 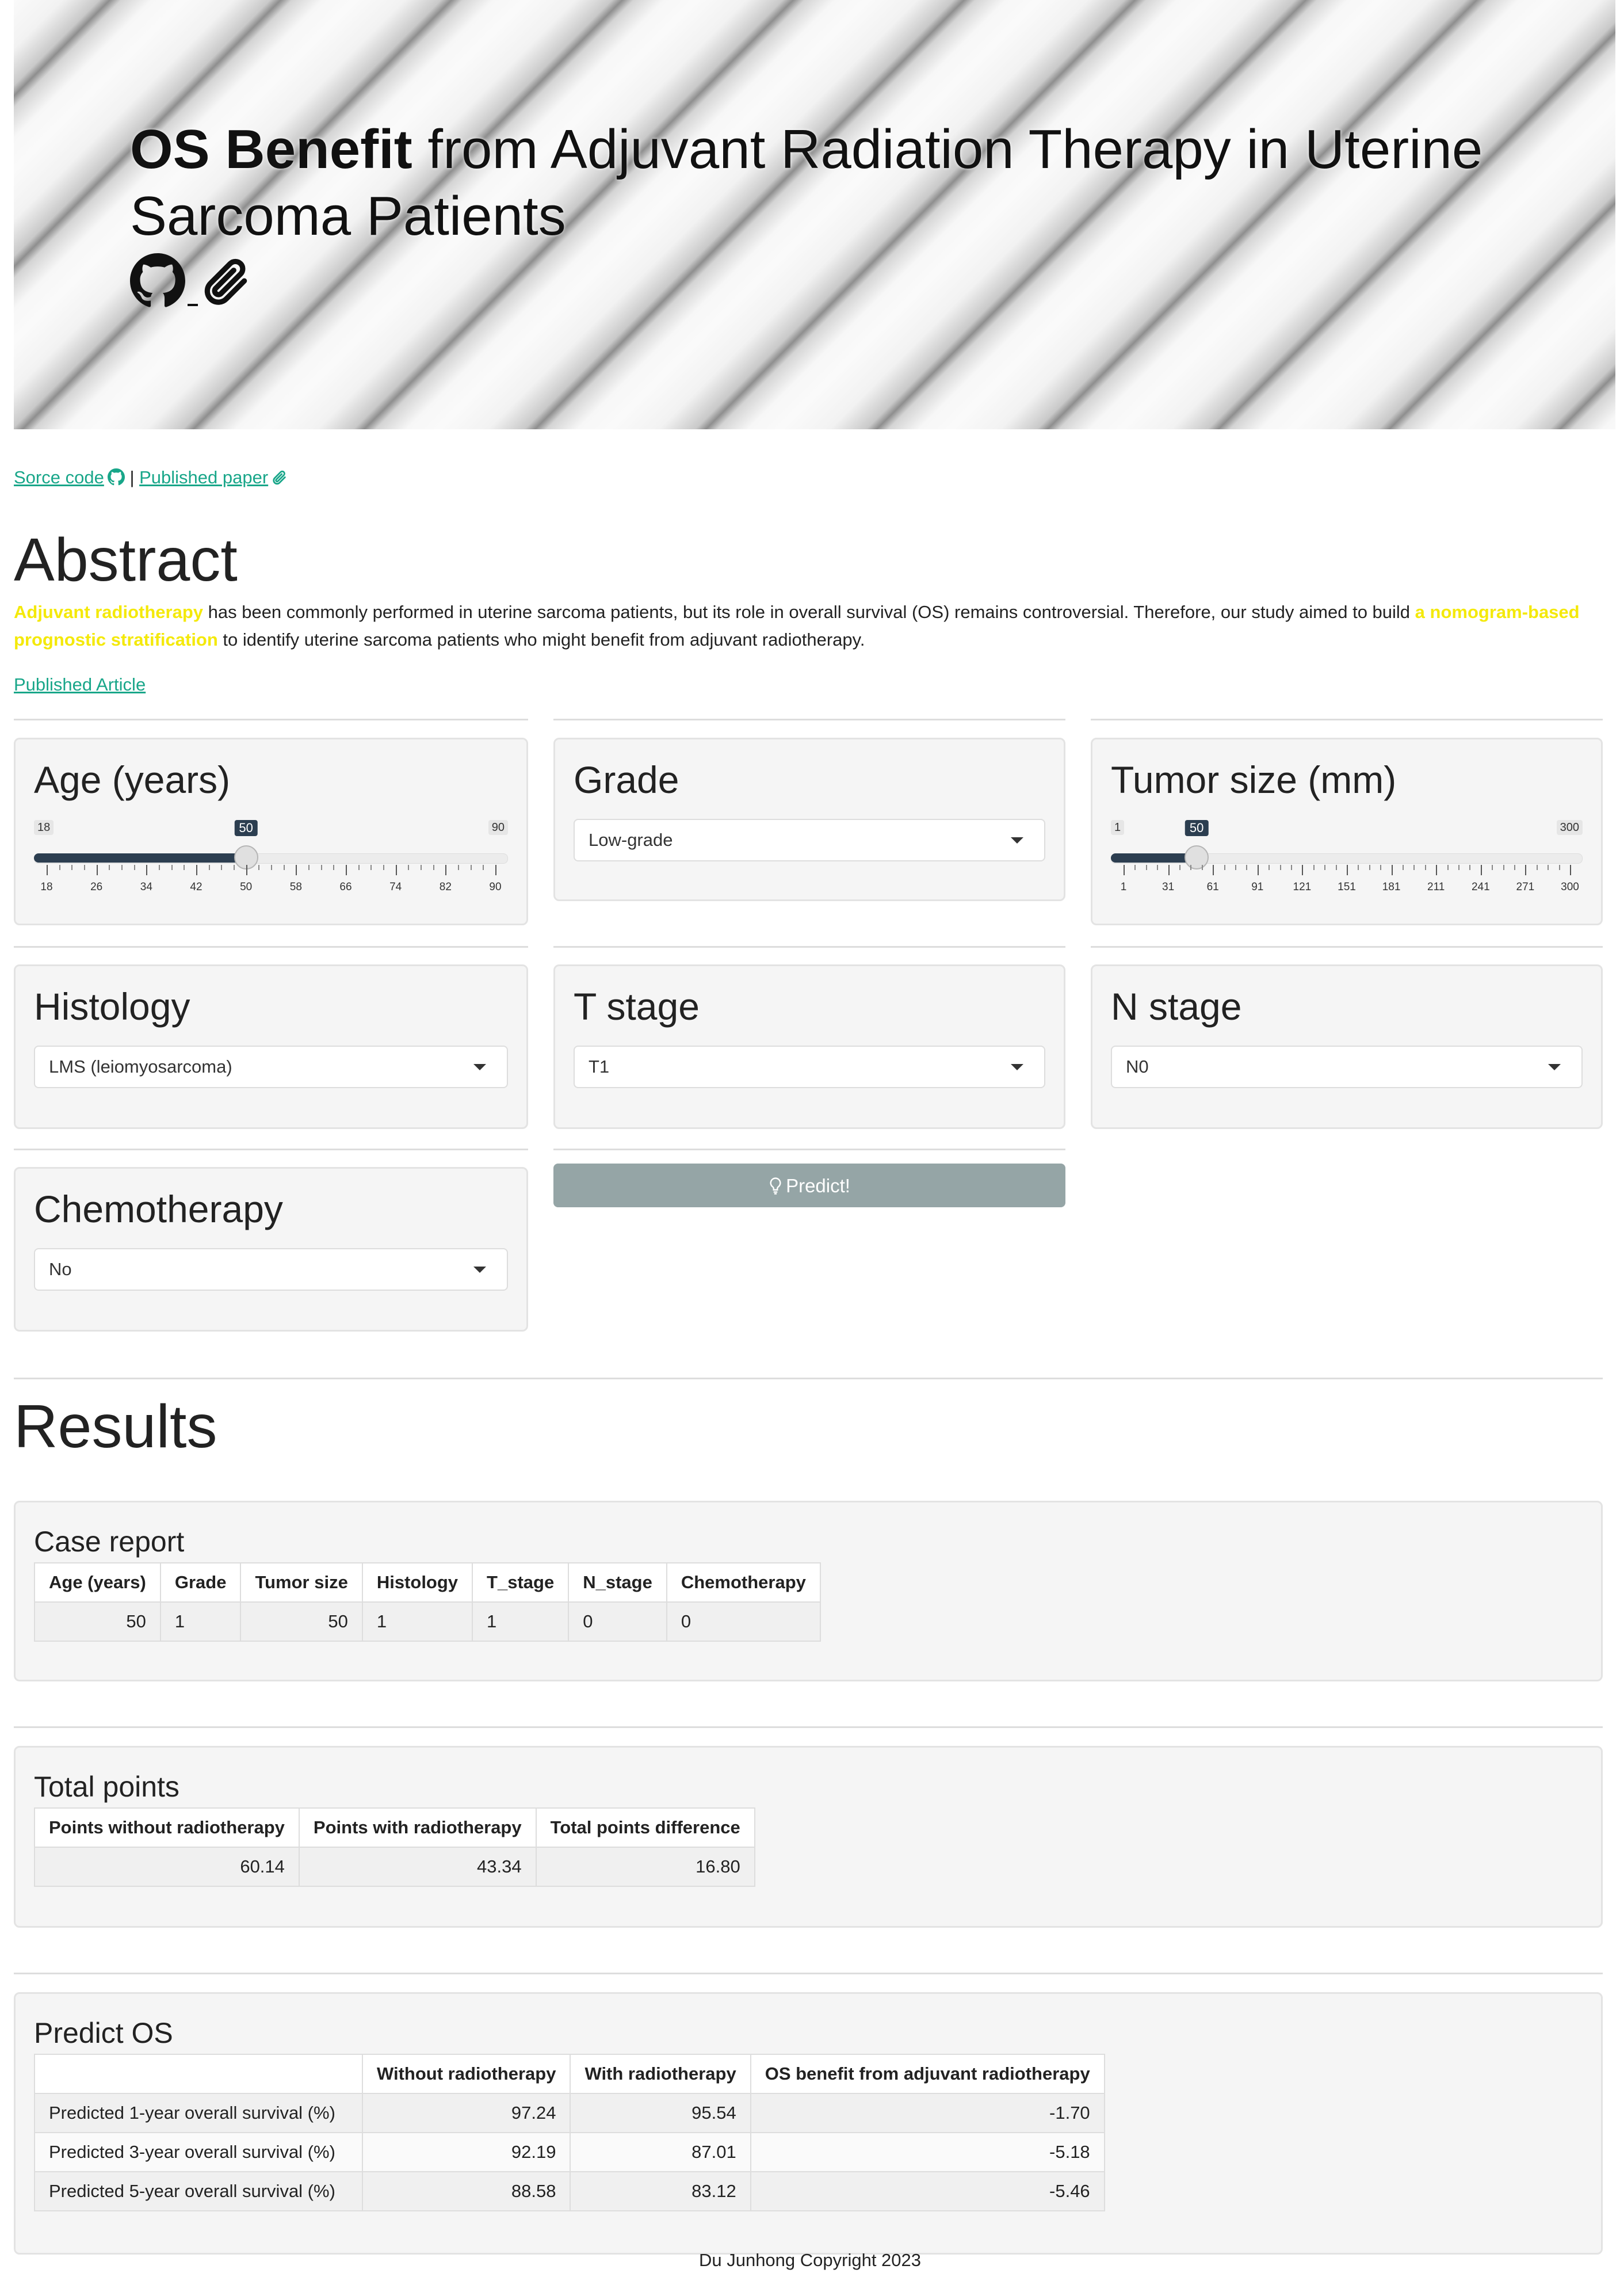 What do you see at coordinates (1436, 887) in the screenshot?
I see `slider-tick-label: 211` at bounding box center [1436, 887].